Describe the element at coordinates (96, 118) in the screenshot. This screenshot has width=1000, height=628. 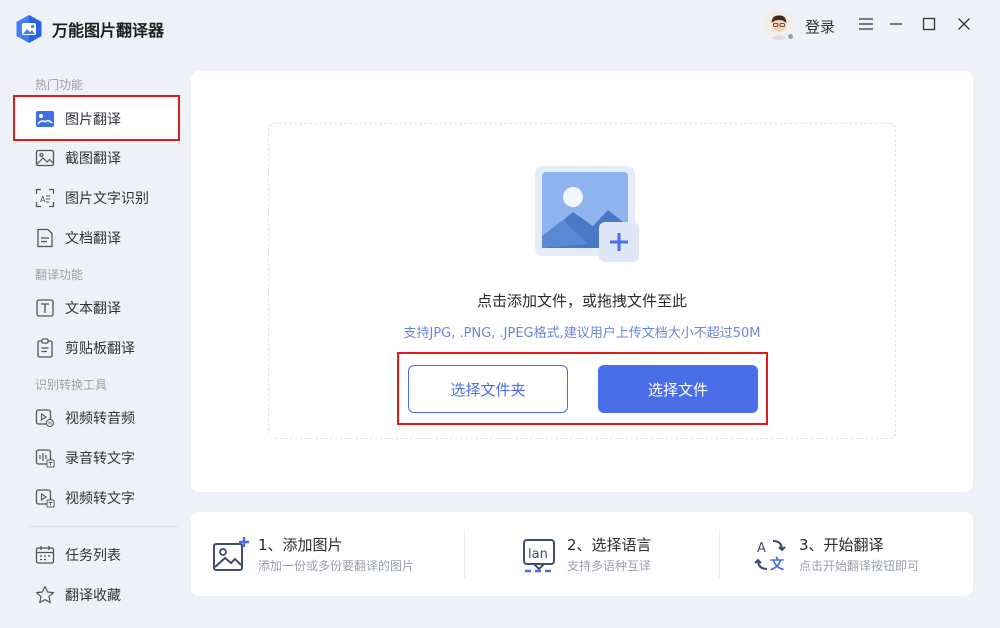
I see `highlight-box-nav` at that location.